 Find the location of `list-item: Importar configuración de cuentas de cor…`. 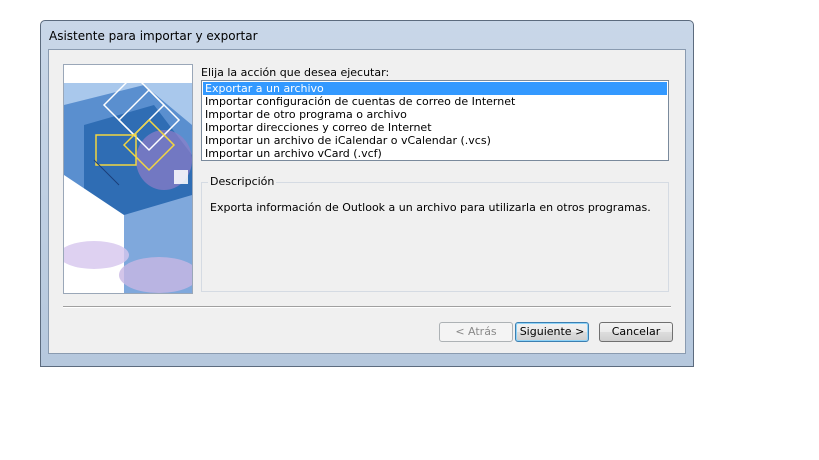

list-item: Importar configuración de cuentas de cor… is located at coordinates (435, 101).